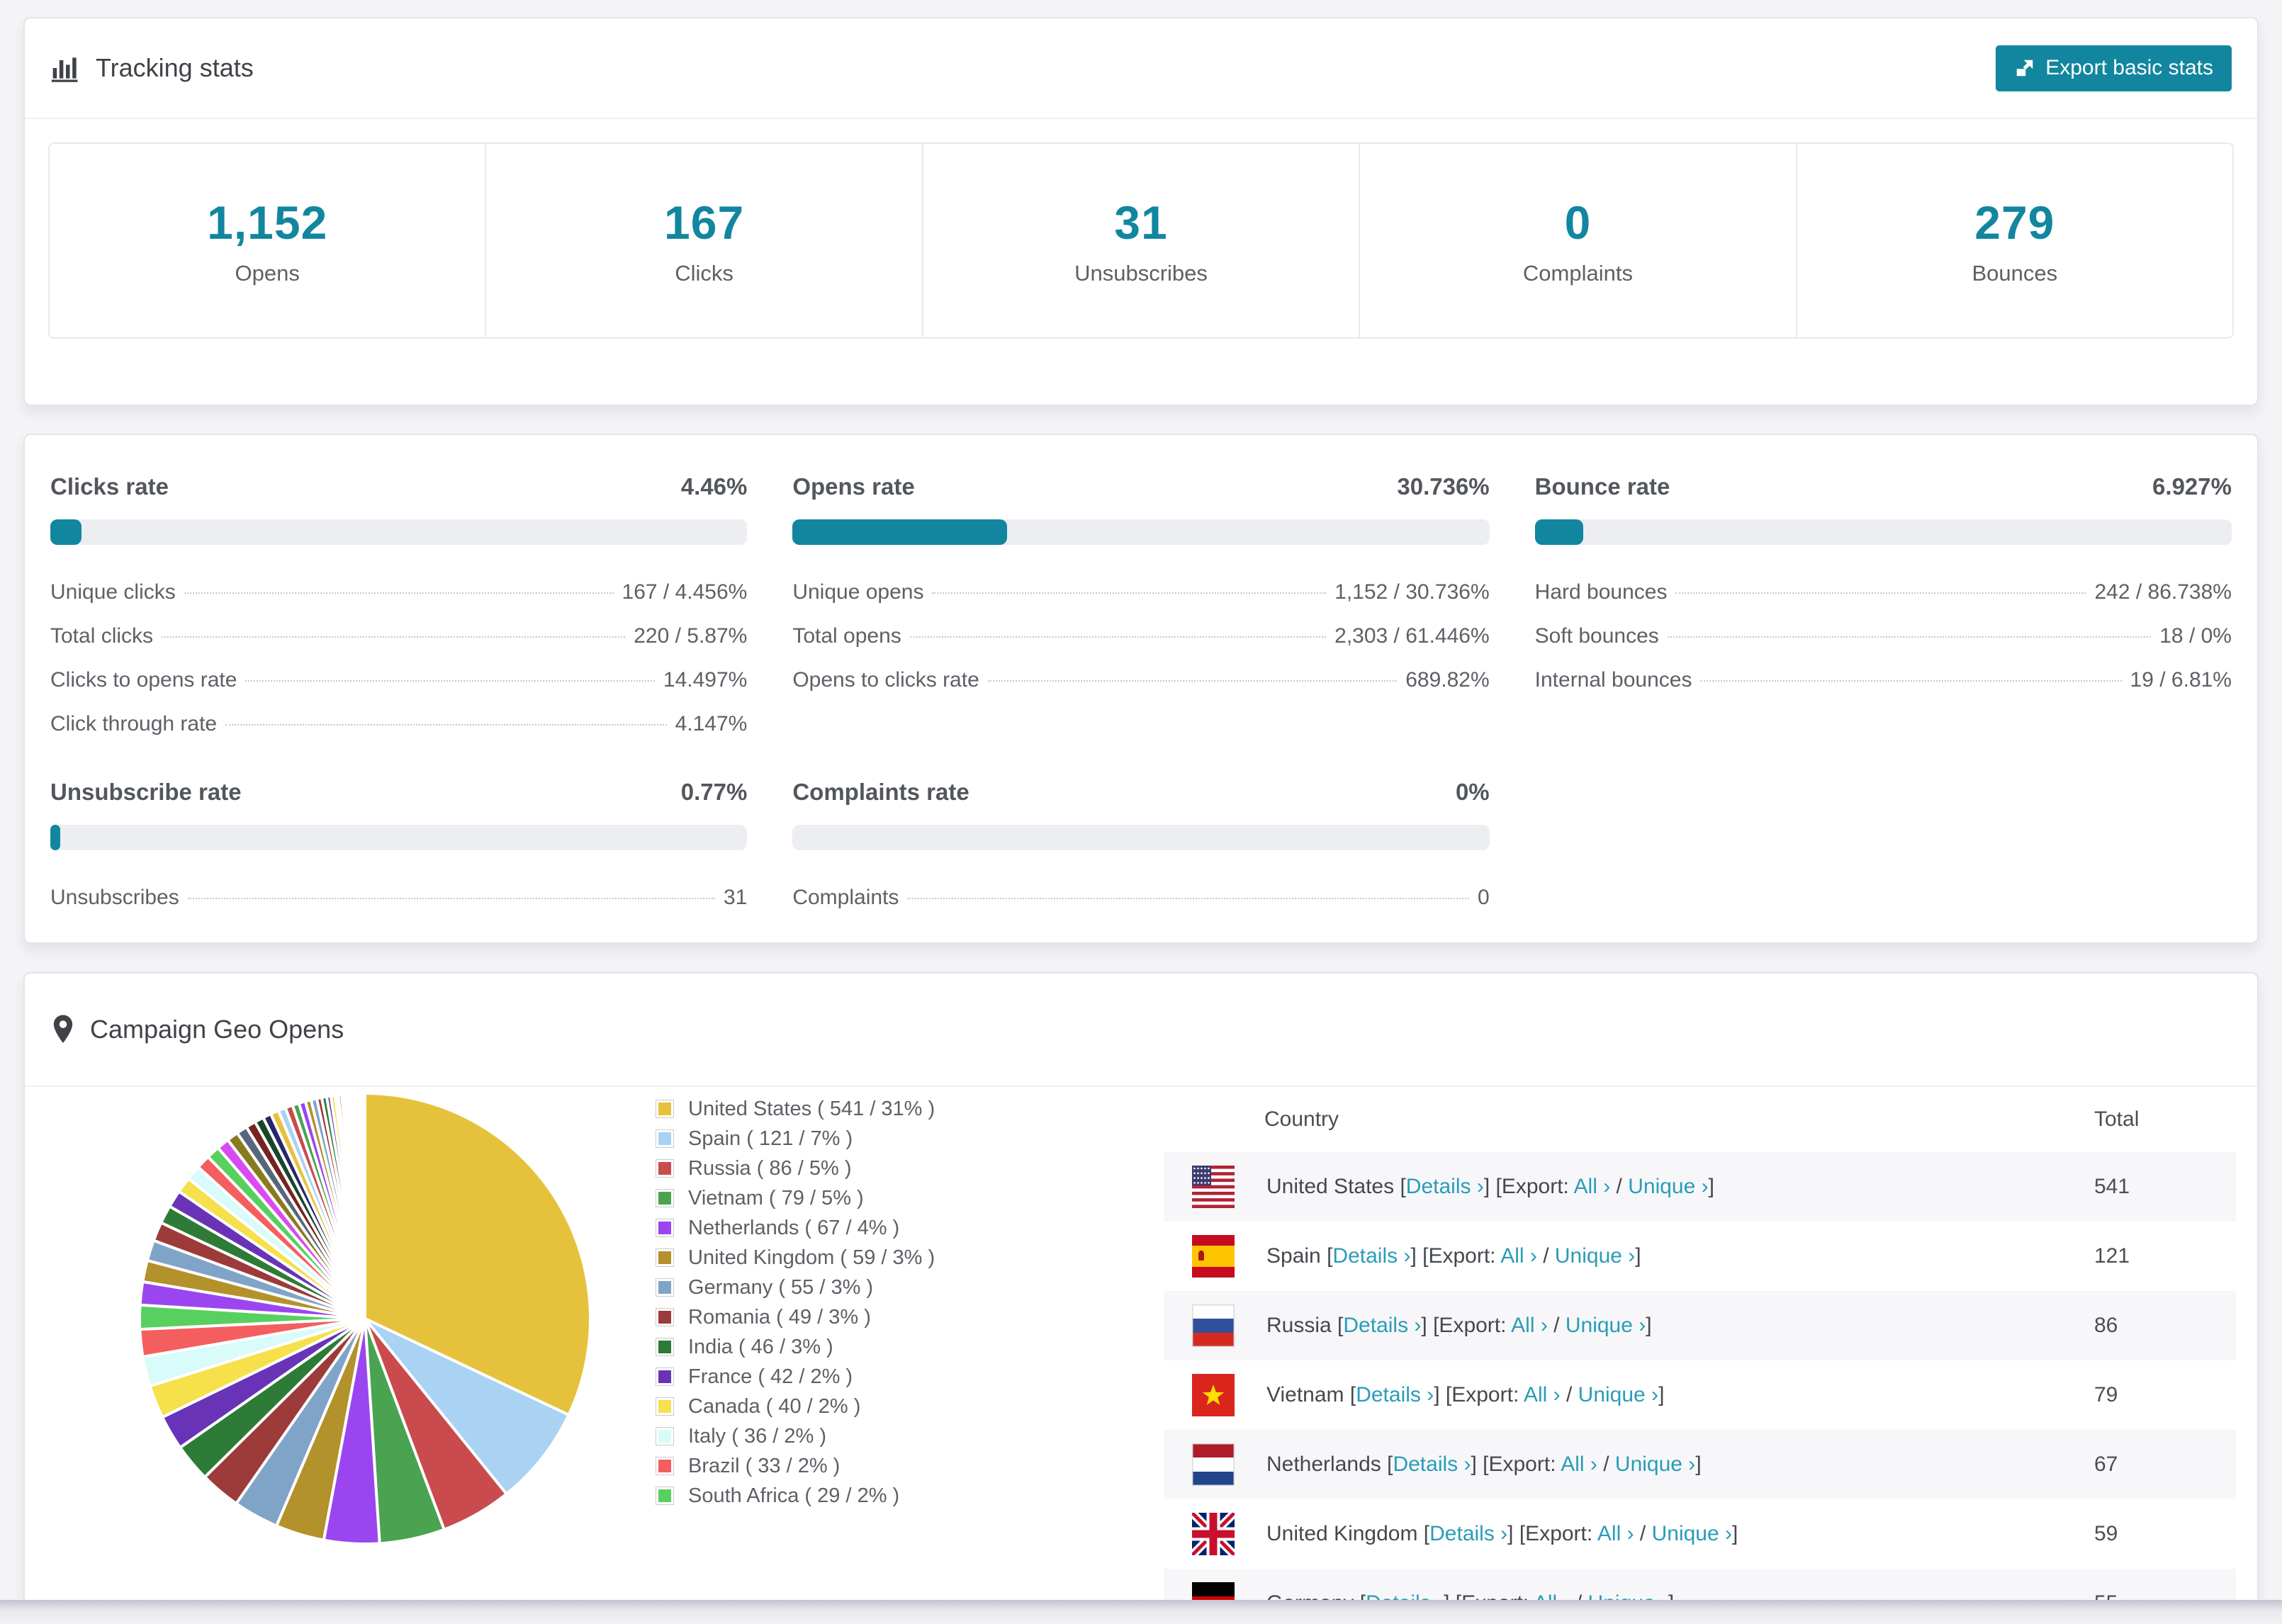 This screenshot has width=2282, height=1624. I want to click on bottom-scrollbar-strip, so click(1141, 1612).